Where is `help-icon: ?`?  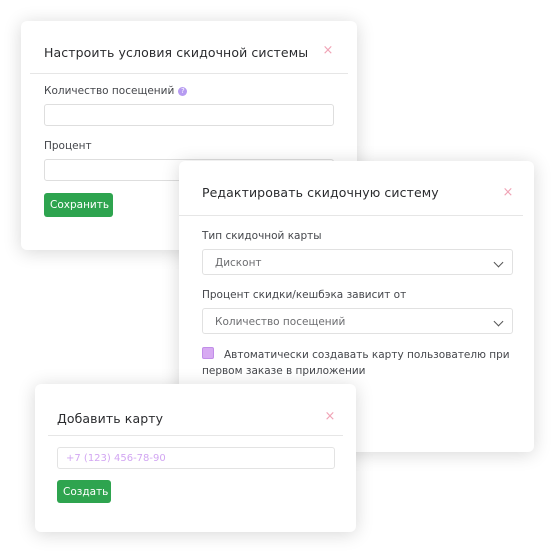 help-icon: ? is located at coordinates (183, 91).